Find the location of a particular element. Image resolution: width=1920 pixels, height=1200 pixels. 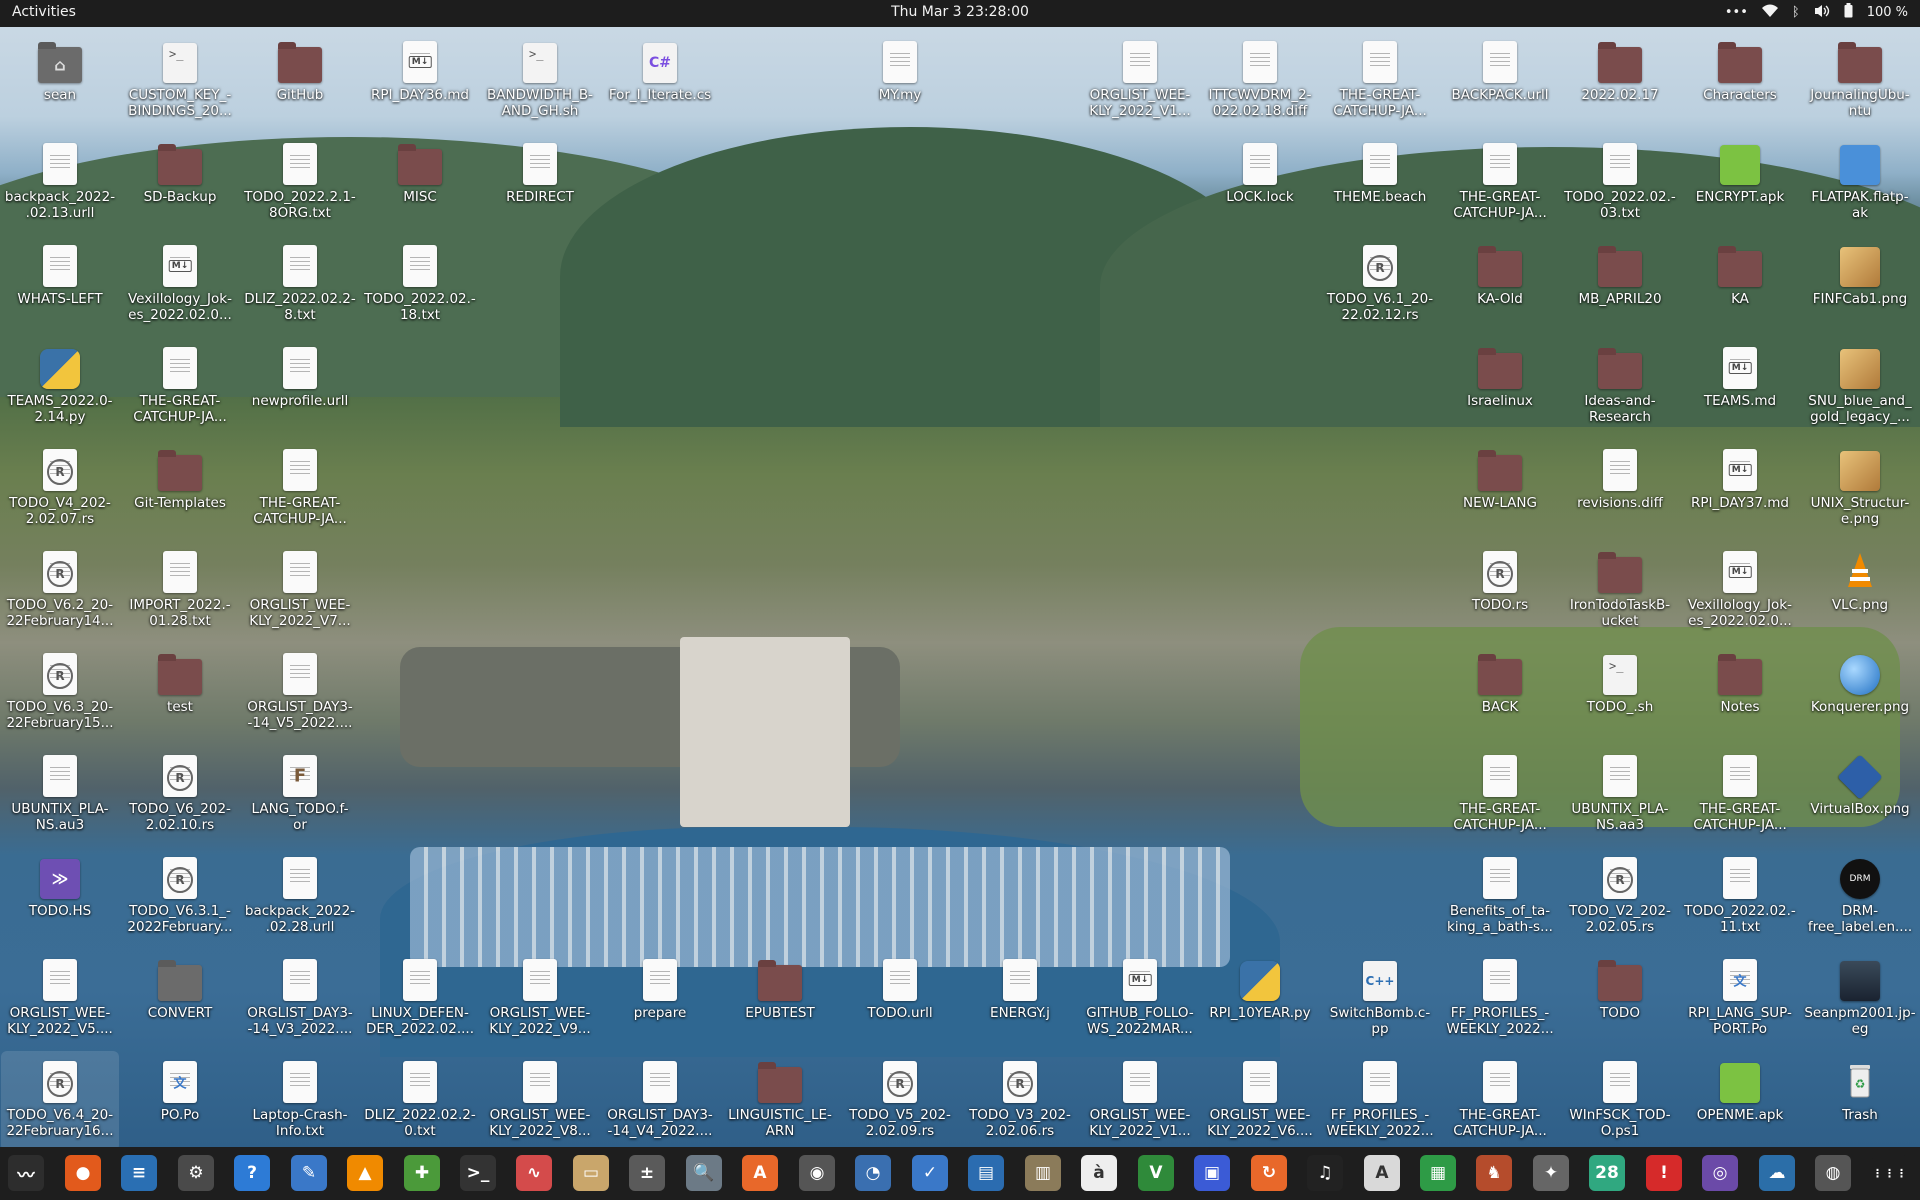

desktop-icon: R TODO_V6_202- 2.02.10.rs is located at coordinates (180, 795).